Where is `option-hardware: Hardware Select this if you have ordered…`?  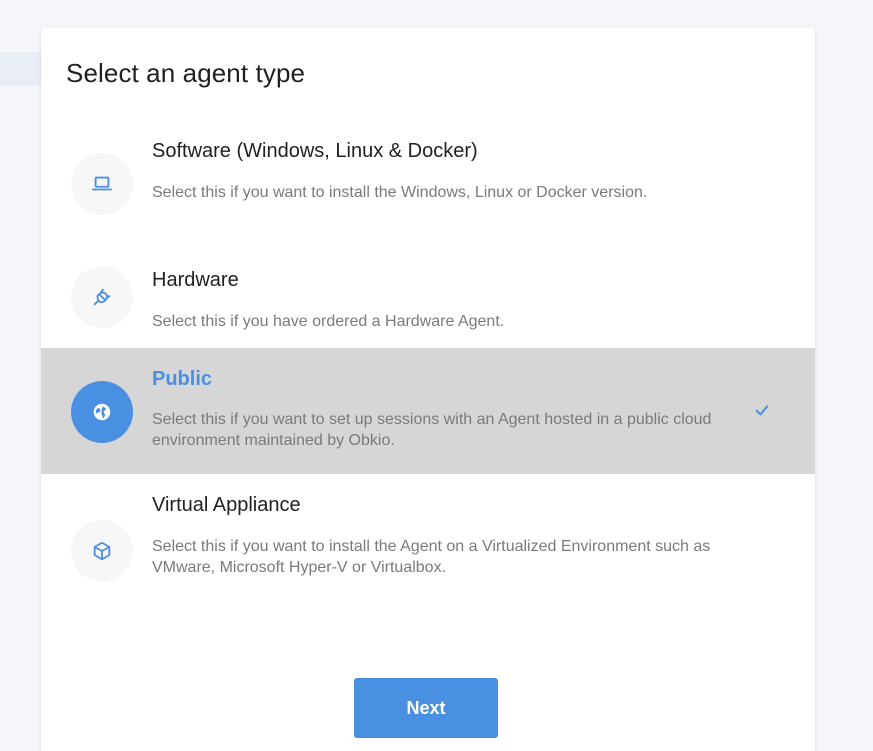
option-hardware: Hardware Select this if you have ordered… is located at coordinates (428, 302).